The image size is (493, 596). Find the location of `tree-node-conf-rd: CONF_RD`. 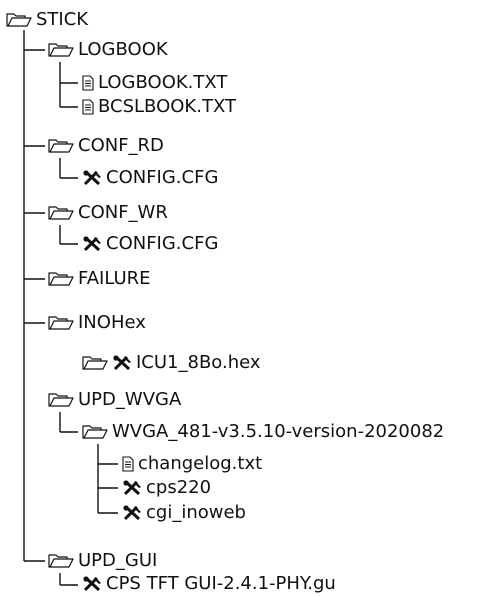

tree-node-conf-rd: CONF_RD is located at coordinates (106, 146).